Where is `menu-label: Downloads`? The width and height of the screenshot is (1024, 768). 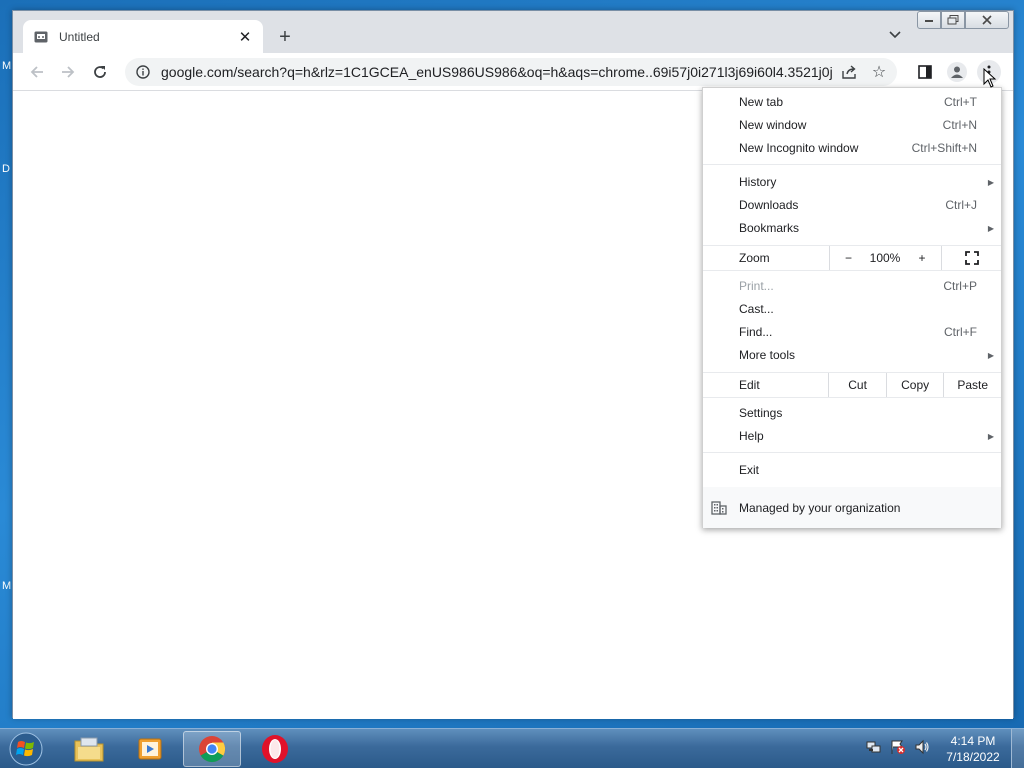
menu-label: Downloads is located at coordinates (769, 205).